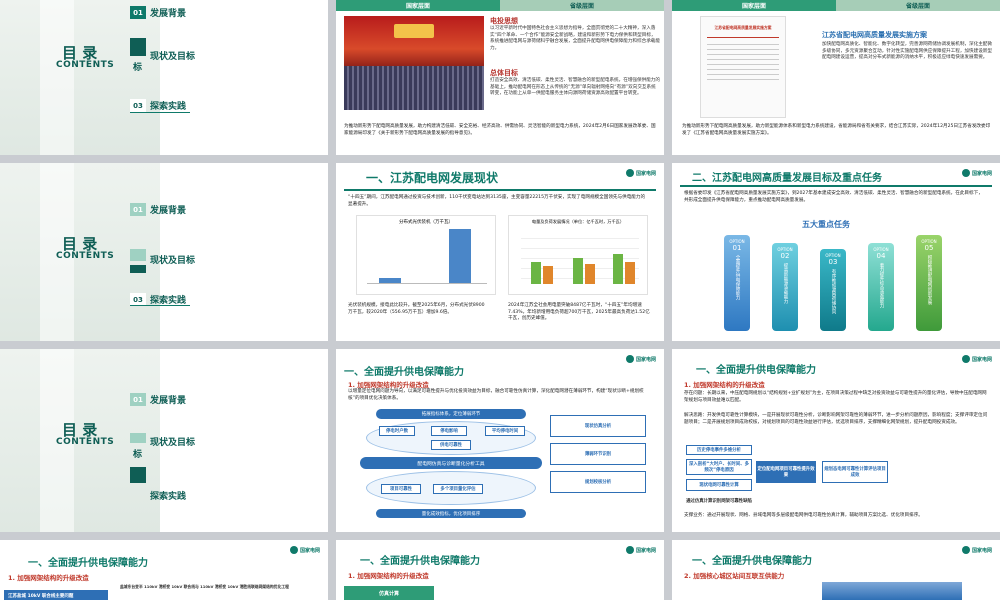  What do you see at coordinates (786, 472) in the screenshot?
I see `flow-locate: 定位配电网项目可靠性提升效果` at bounding box center [786, 472].